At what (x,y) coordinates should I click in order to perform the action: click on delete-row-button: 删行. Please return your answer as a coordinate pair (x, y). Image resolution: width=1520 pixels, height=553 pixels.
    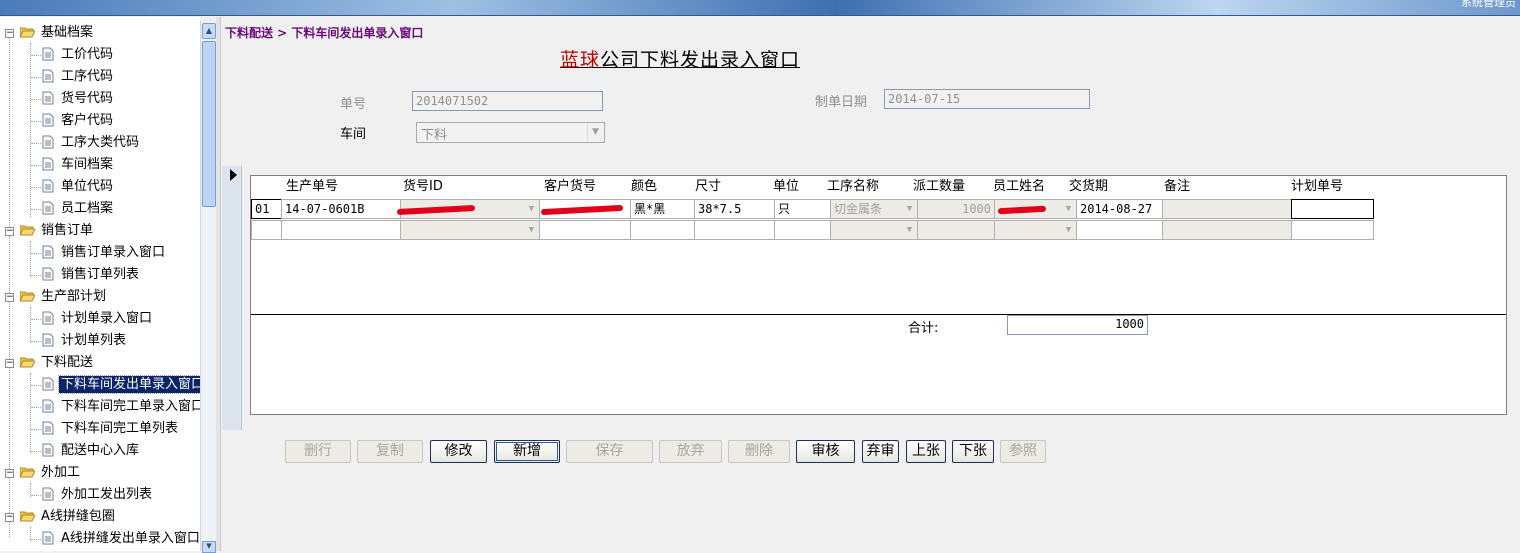
    Looking at the image, I should click on (318, 451).